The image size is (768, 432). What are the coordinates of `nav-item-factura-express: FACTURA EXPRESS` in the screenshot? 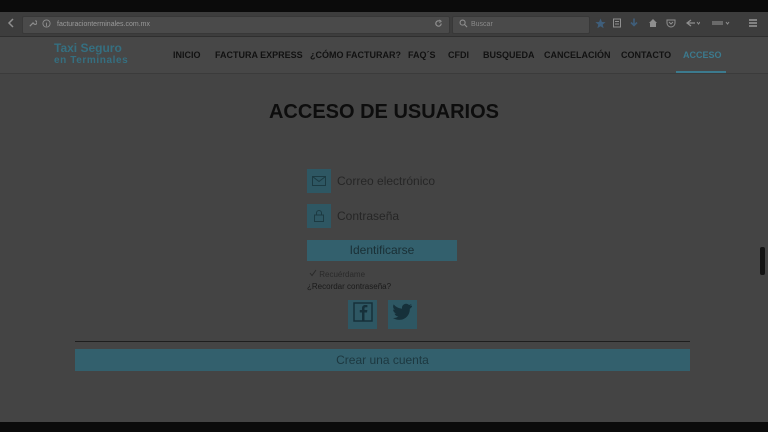 It's located at (259, 55).